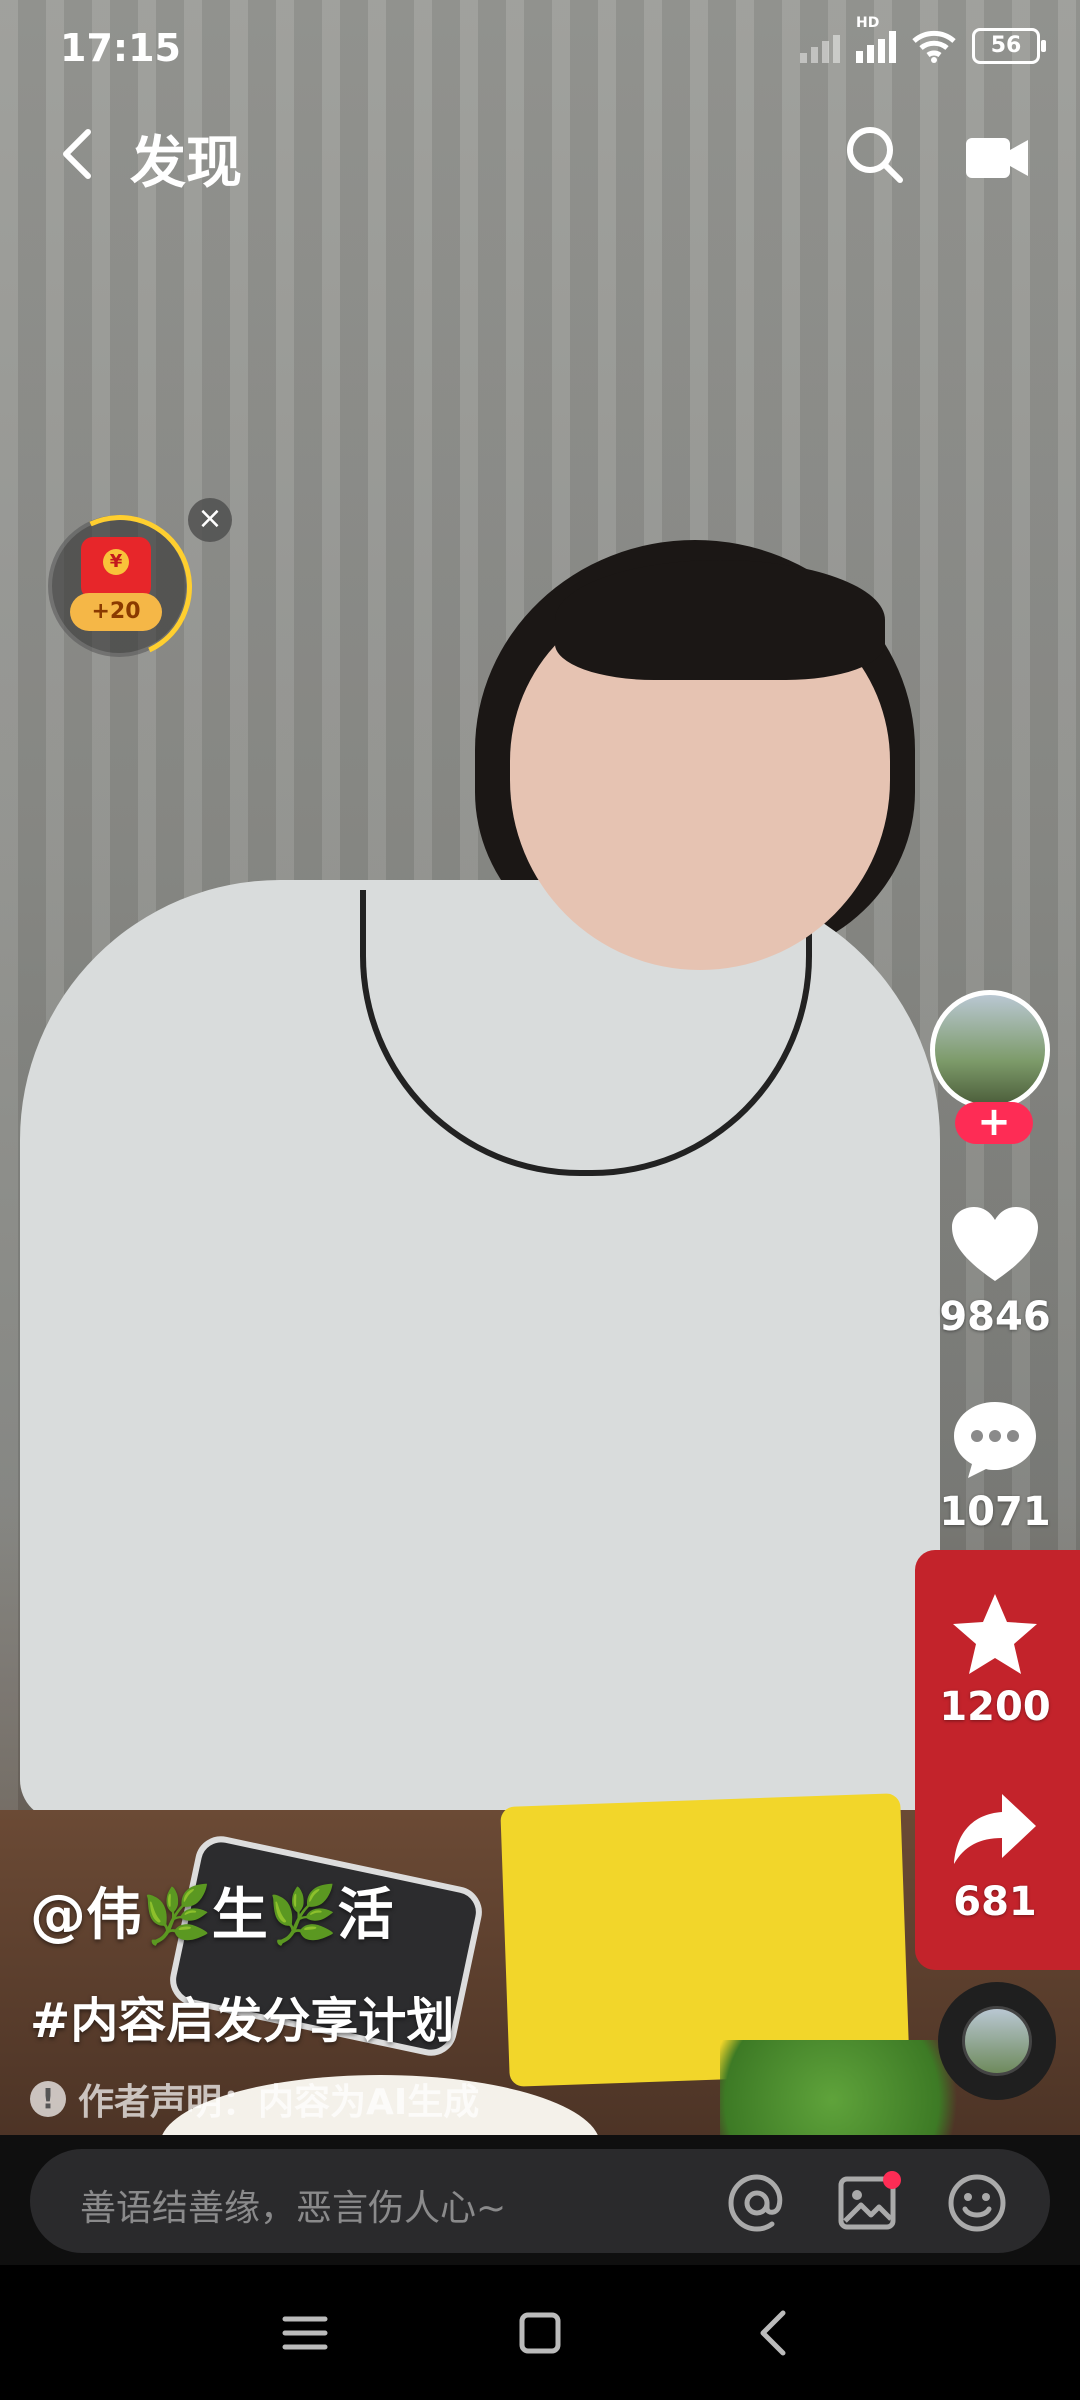 Image resolution: width=1080 pixels, height=2400 pixels. I want to click on like-button: 9846, so click(995, 1265).